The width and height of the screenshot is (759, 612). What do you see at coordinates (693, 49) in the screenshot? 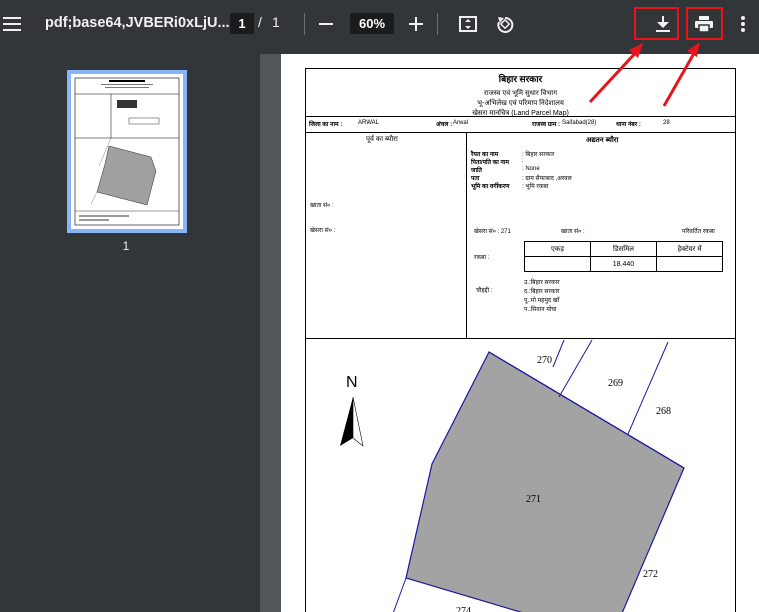
I see `print-arrow-head` at bounding box center [693, 49].